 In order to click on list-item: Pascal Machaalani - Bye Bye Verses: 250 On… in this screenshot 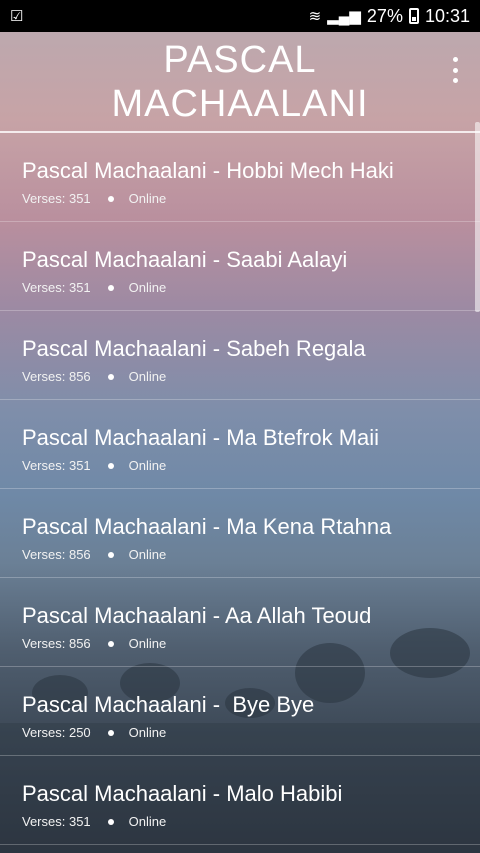, I will do `click(240, 711)`.